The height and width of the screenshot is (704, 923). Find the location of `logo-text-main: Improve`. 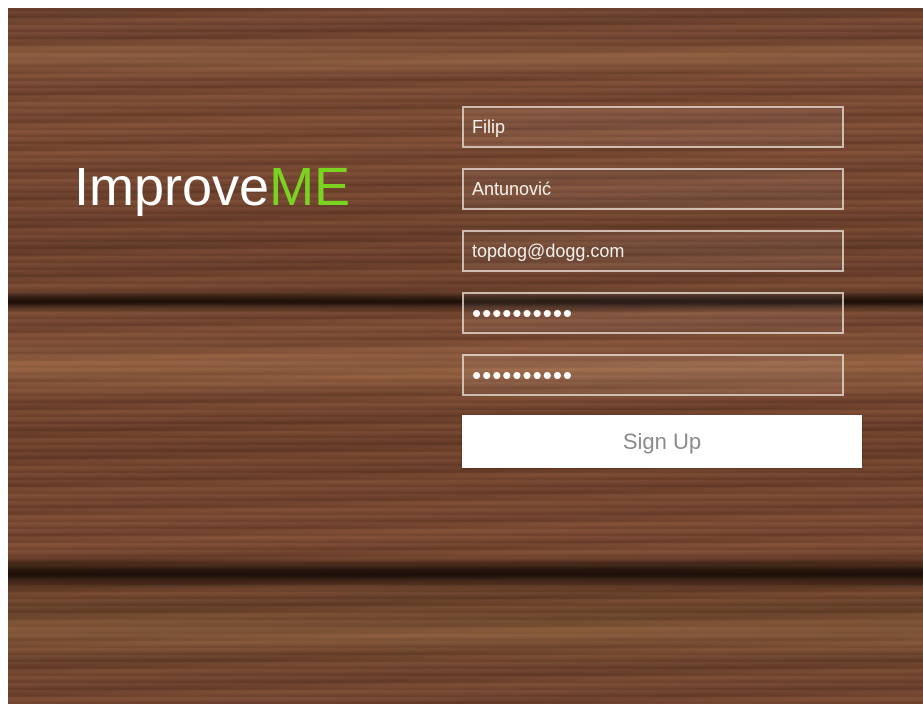

logo-text-main: Improve is located at coordinates (172, 187).